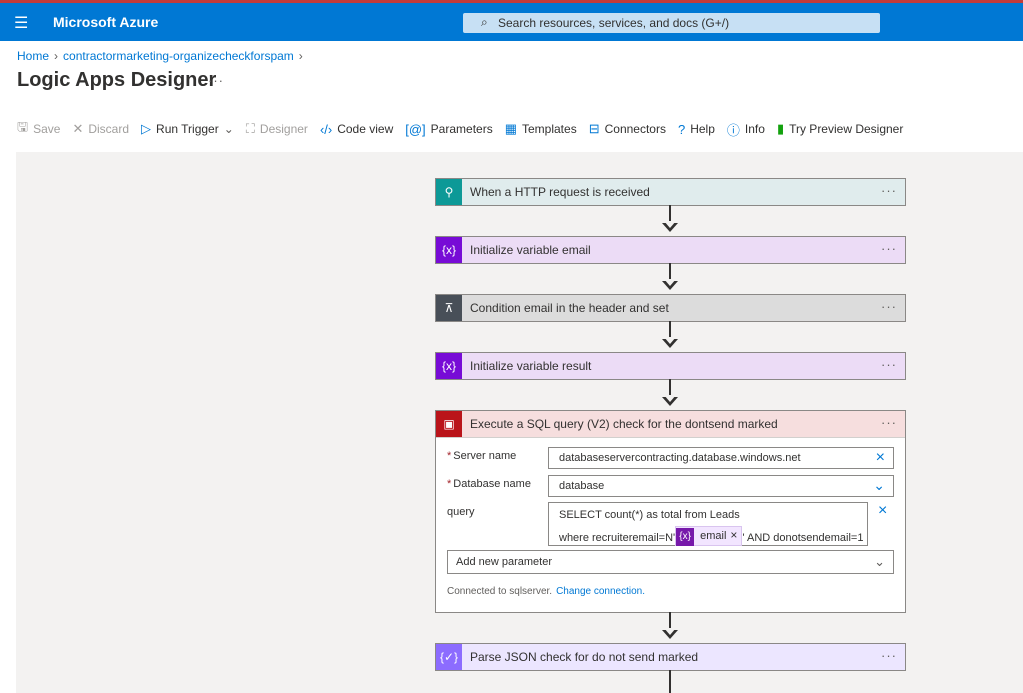  Describe the element at coordinates (415, 129) in the screenshot. I see `parameters-icon: [@]` at that location.